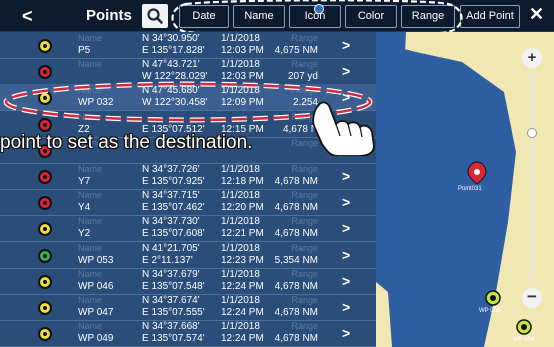 This screenshot has height=347, width=554. Describe the element at coordinates (167, 260) in the screenshot. I see `longitude: E 2°11.137'` at that location.